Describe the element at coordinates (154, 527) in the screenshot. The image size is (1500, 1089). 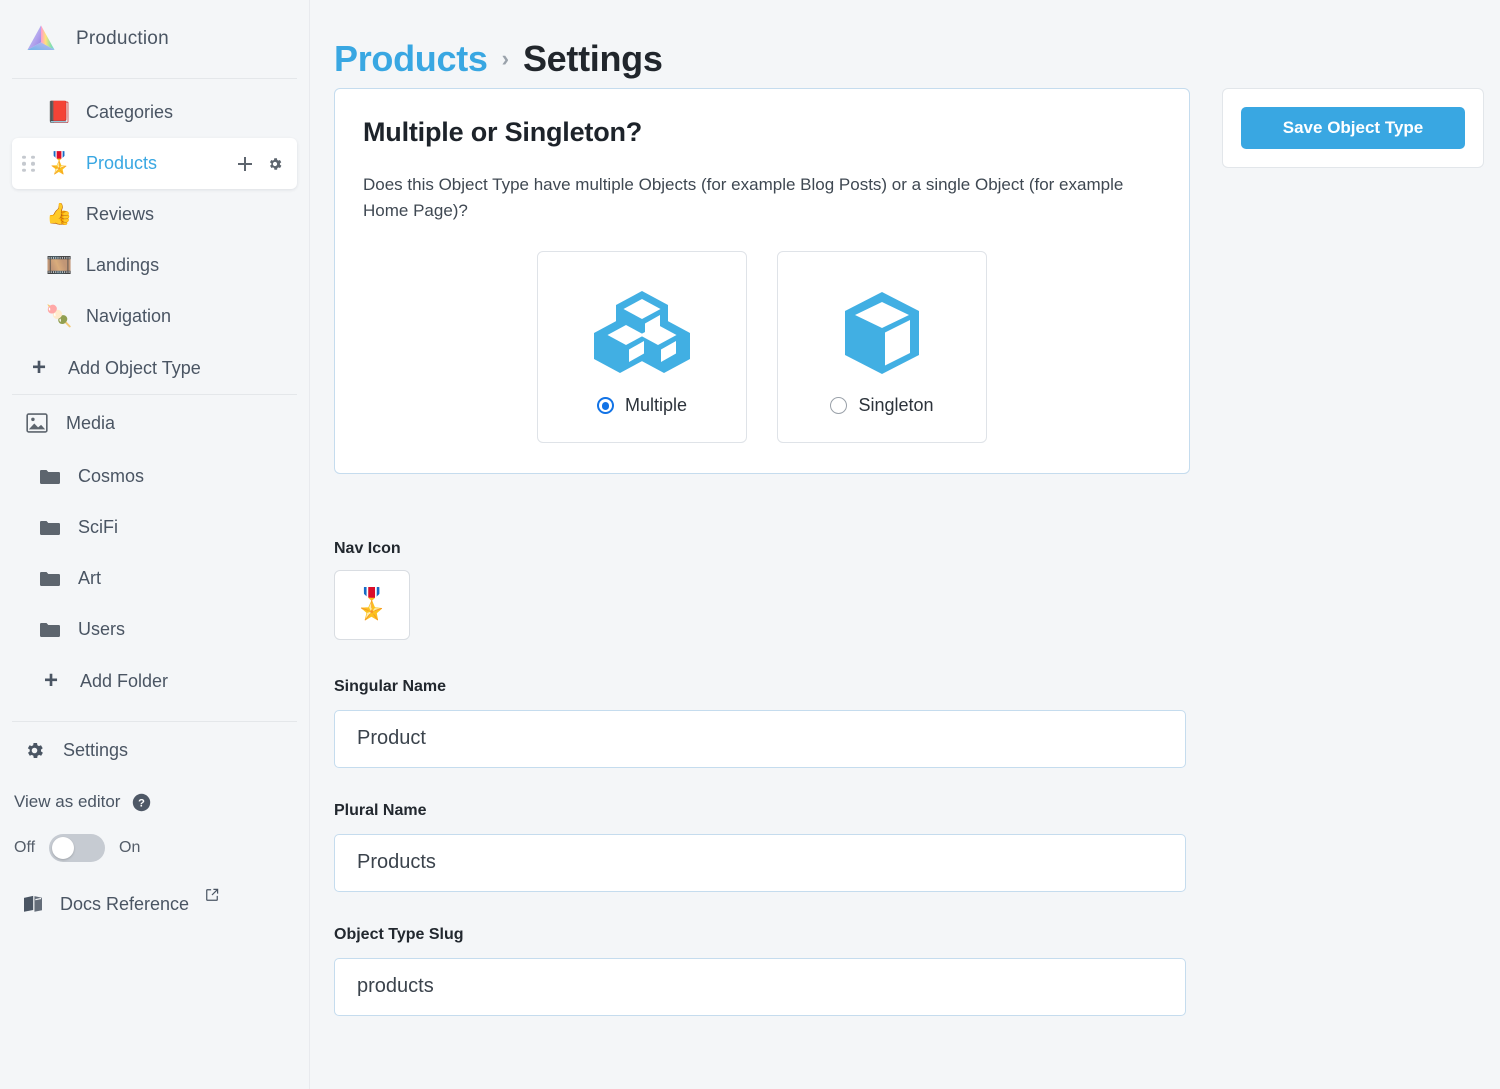
I see `sidebar-folder-scifi: SciFi` at that location.